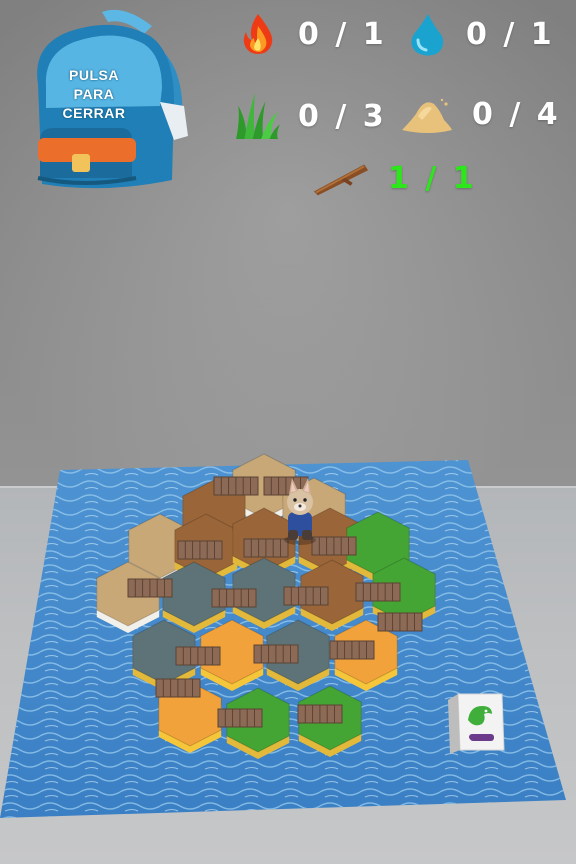 This screenshot has height=864, width=576. Describe the element at coordinates (258, 34) in the screenshot. I see `fire-icon` at that location.